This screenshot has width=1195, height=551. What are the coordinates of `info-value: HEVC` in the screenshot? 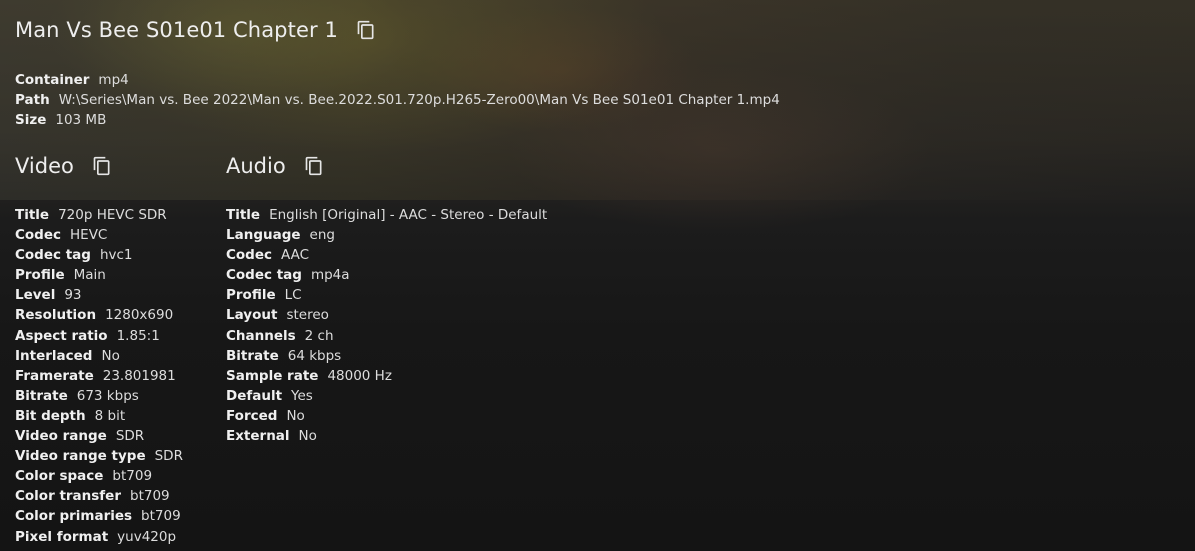 It's located at (89, 235).